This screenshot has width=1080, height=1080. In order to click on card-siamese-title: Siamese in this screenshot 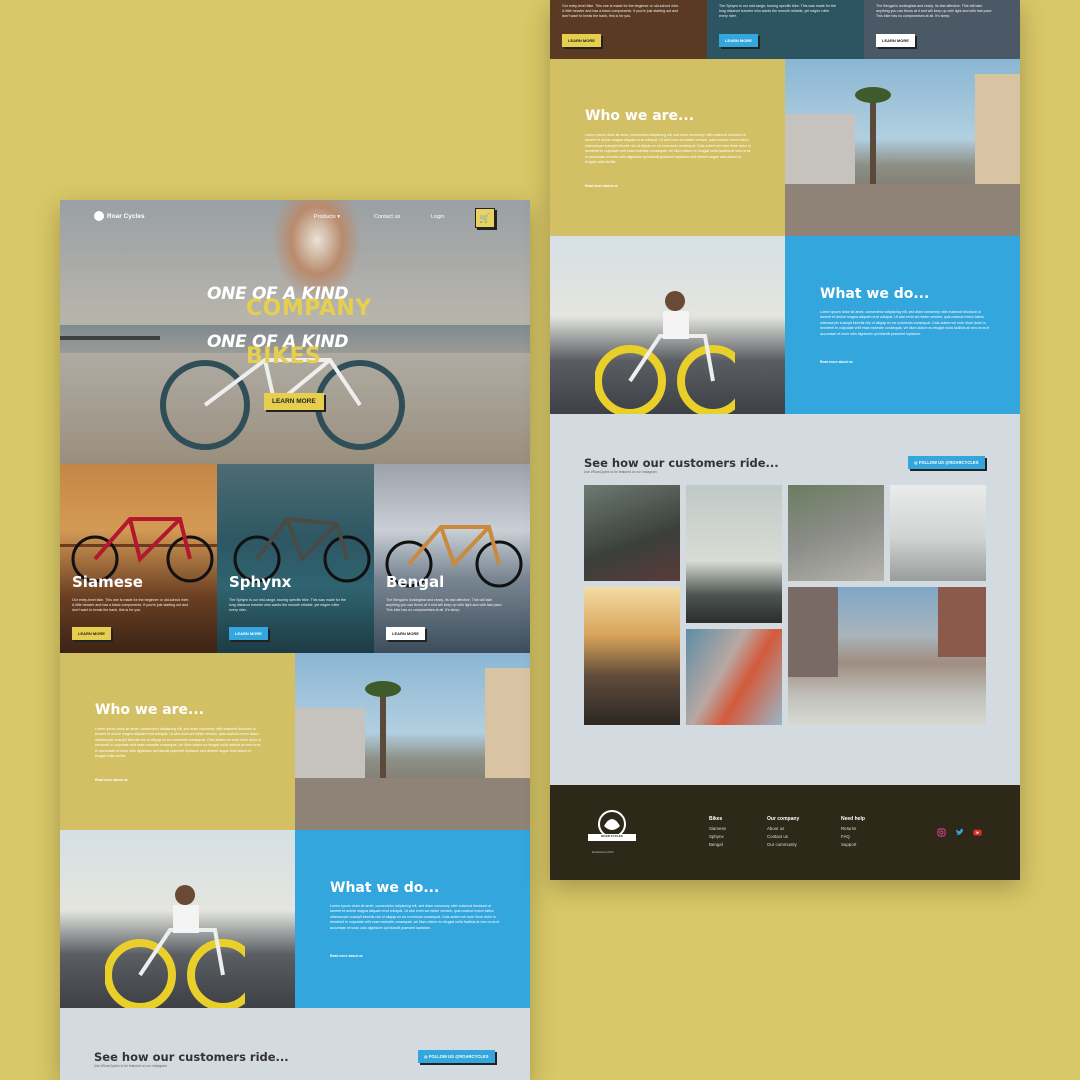, I will do `click(107, 582)`.